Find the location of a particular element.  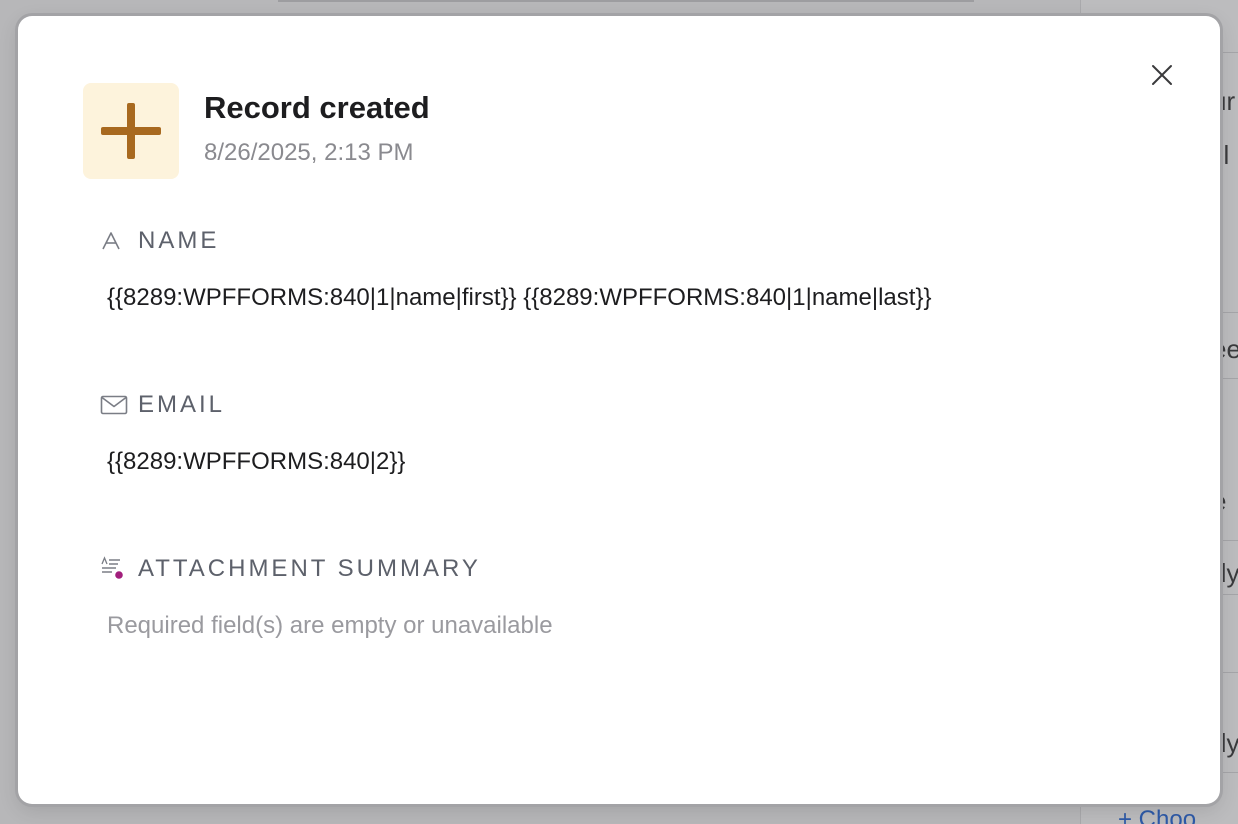

record-created-badge is located at coordinates (131, 131).